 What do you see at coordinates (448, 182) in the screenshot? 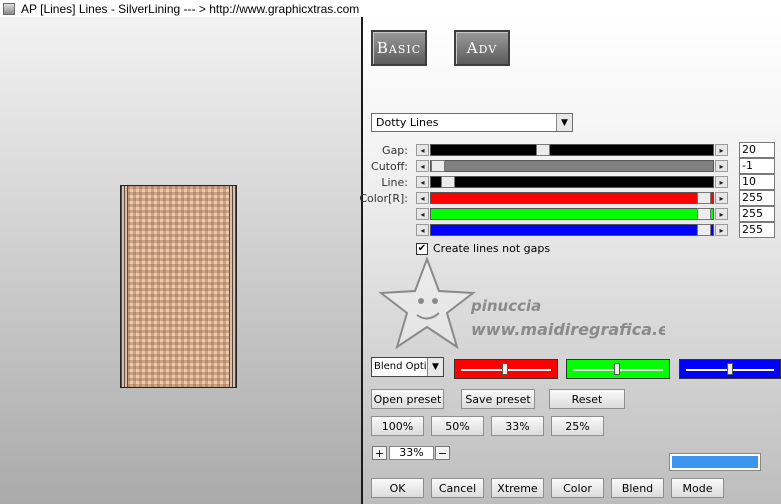
I see `line-slider-thumb` at bounding box center [448, 182].